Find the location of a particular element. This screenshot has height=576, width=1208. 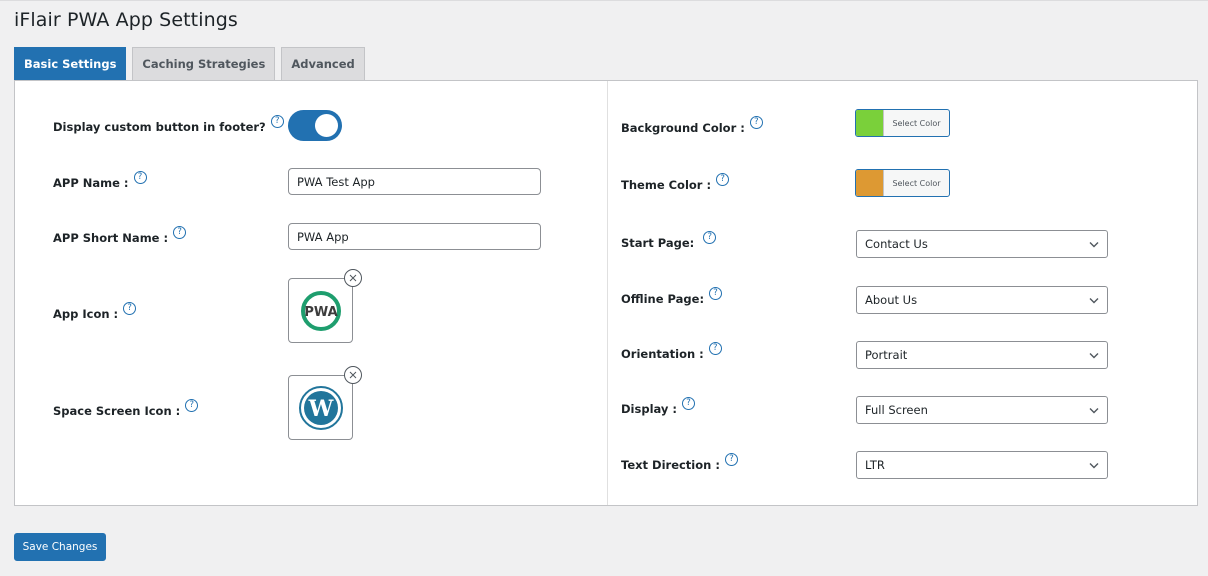

app-icon-label-text: App Icon : is located at coordinates (86, 314).